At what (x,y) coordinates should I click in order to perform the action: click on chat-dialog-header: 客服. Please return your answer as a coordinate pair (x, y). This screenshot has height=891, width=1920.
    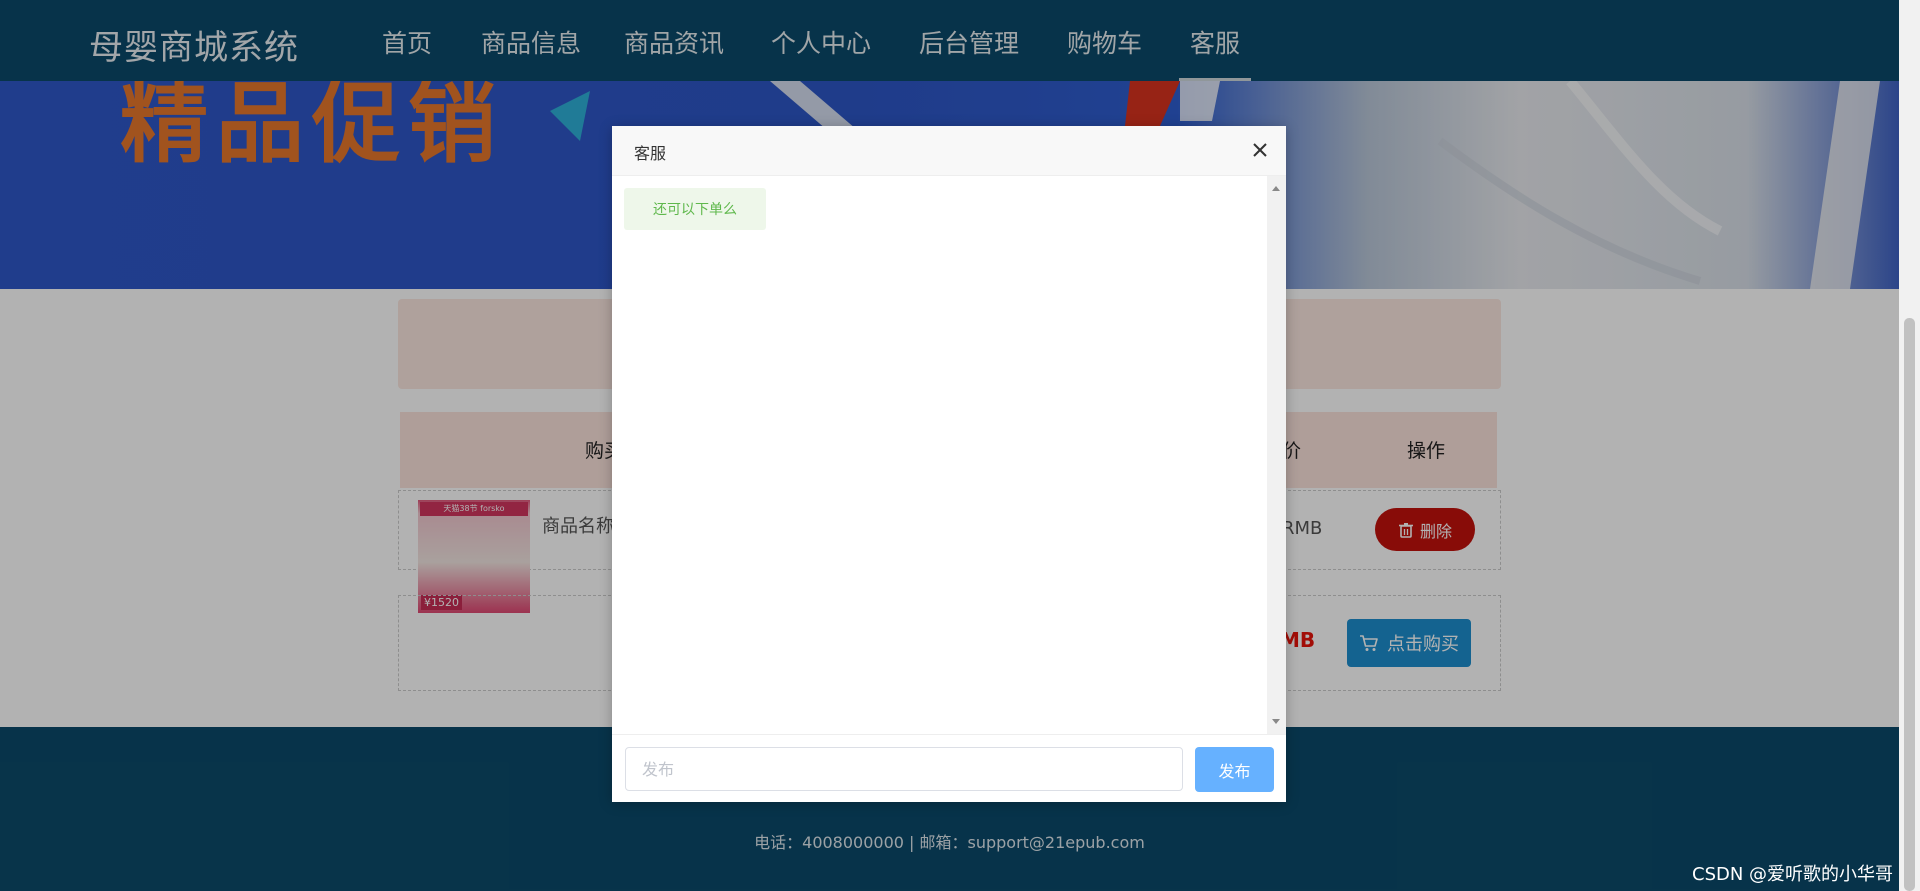
    Looking at the image, I should click on (949, 151).